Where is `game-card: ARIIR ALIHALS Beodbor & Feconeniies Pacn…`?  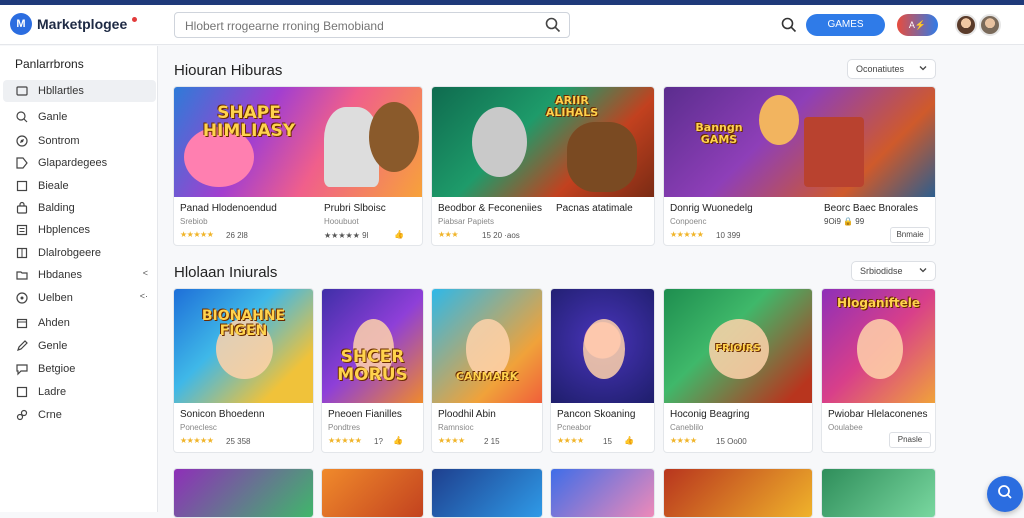 game-card: ARIIR ALIHALS Beodbor & Feconeniies Pacn… is located at coordinates (543, 166).